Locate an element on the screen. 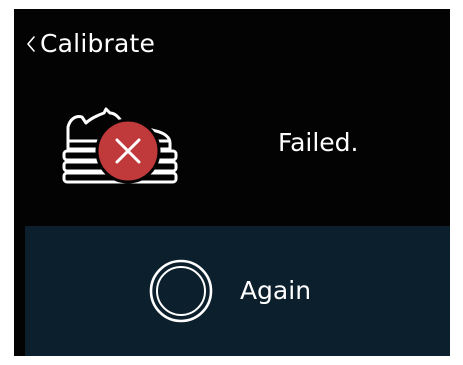 Image resolution: width=463 pixels, height=365 pixels. close-icon is located at coordinates (128, 151).